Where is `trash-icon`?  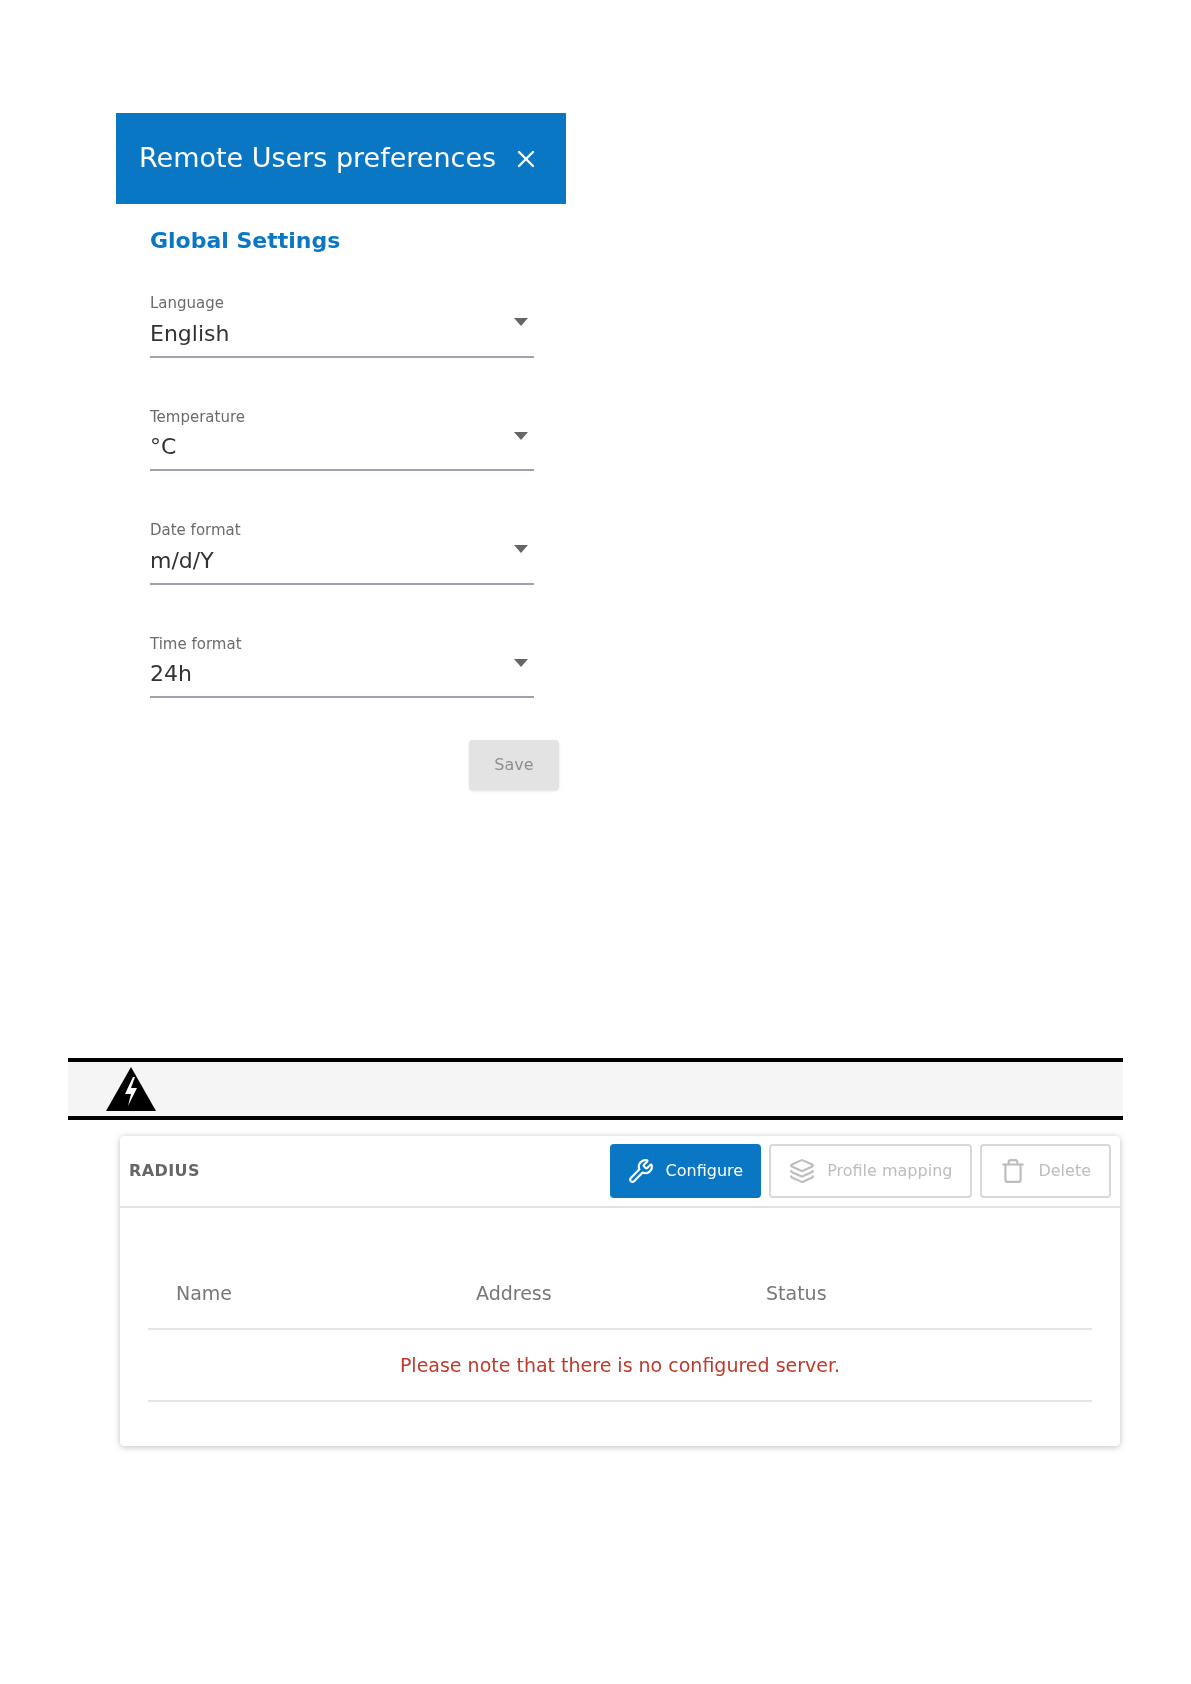 trash-icon is located at coordinates (1013, 1171).